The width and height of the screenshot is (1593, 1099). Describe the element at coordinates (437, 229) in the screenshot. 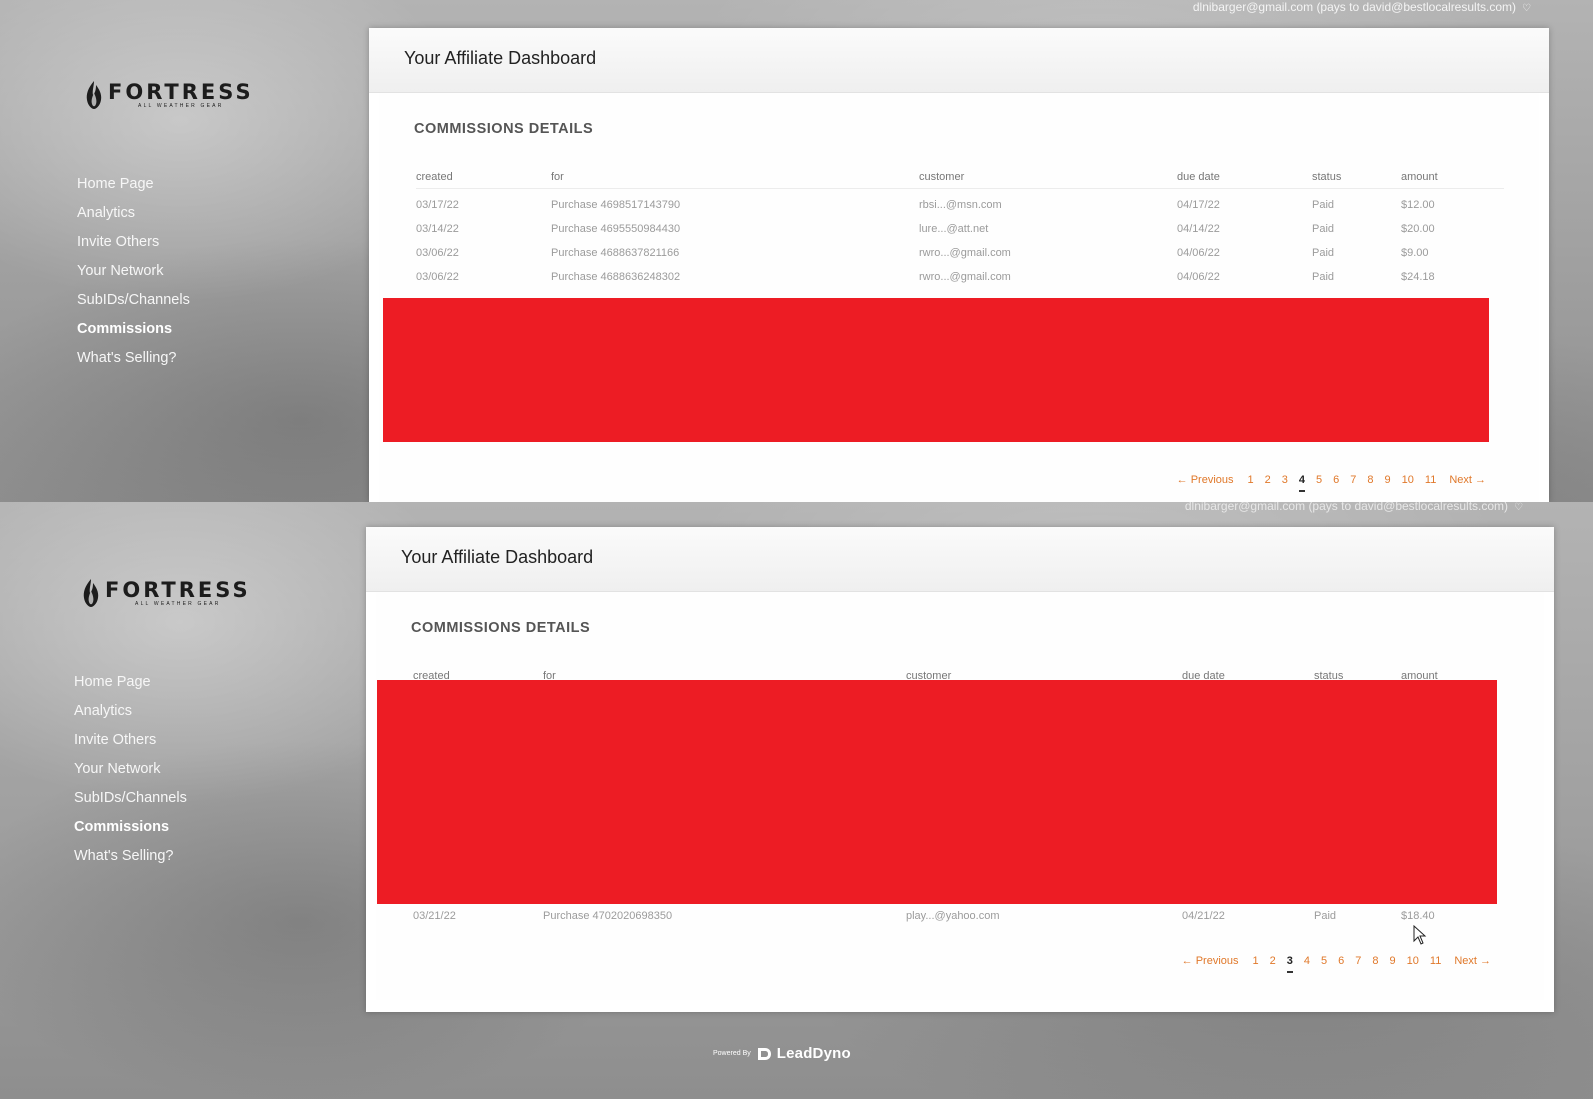

I see `cell-created: 03/14/22` at that location.